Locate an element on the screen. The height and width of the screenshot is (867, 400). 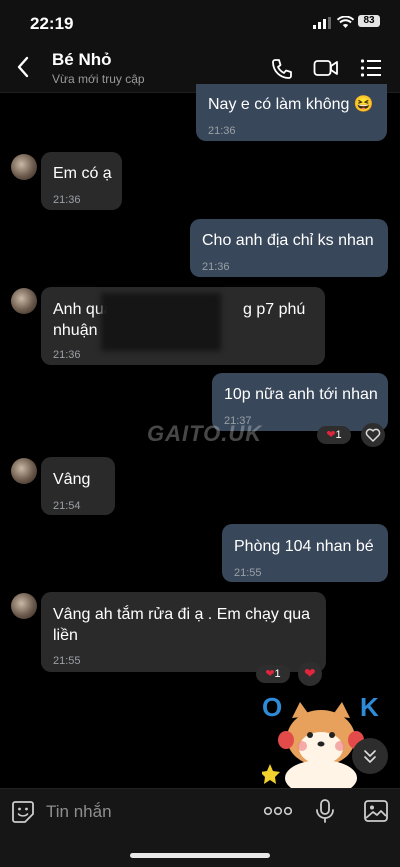
contact-status: Vừa mới truy cập is located at coordinates (98, 79).